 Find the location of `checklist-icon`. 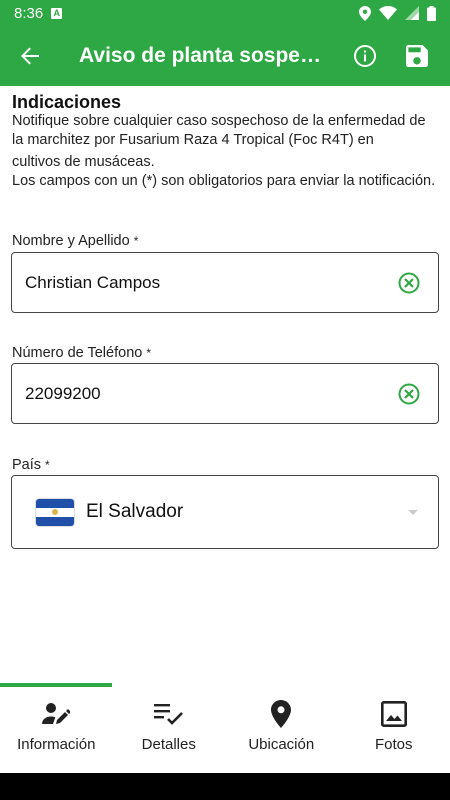

checklist-icon is located at coordinates (168, 714).